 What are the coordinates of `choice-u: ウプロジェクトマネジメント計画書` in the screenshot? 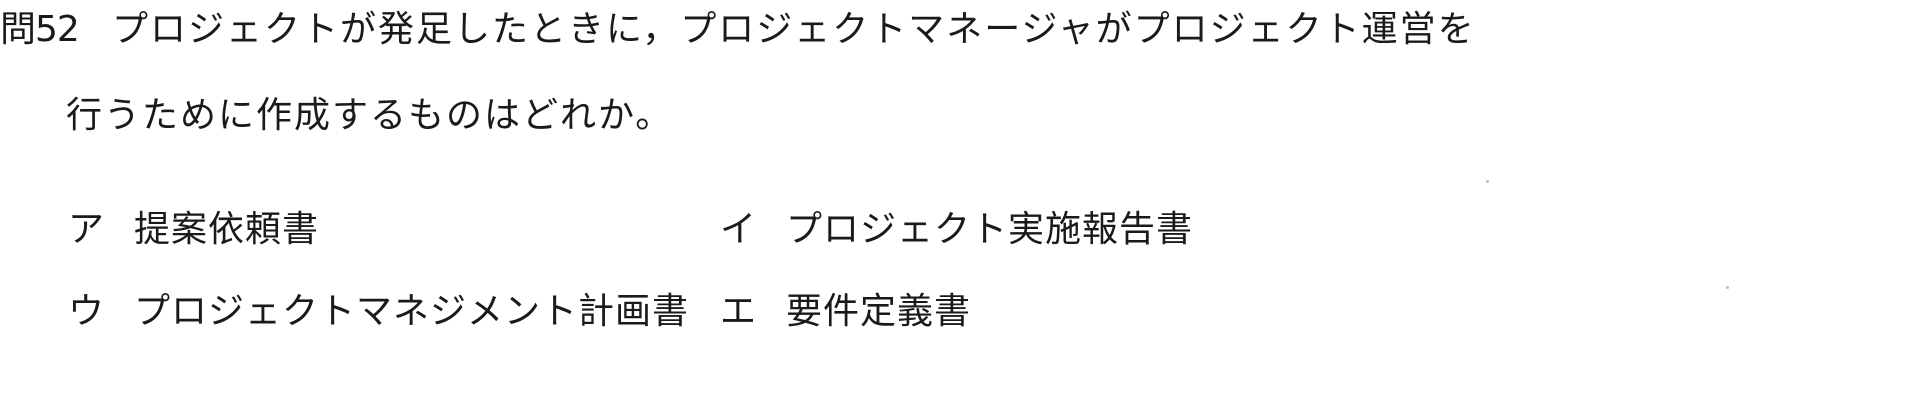 It's located at (378, 312).